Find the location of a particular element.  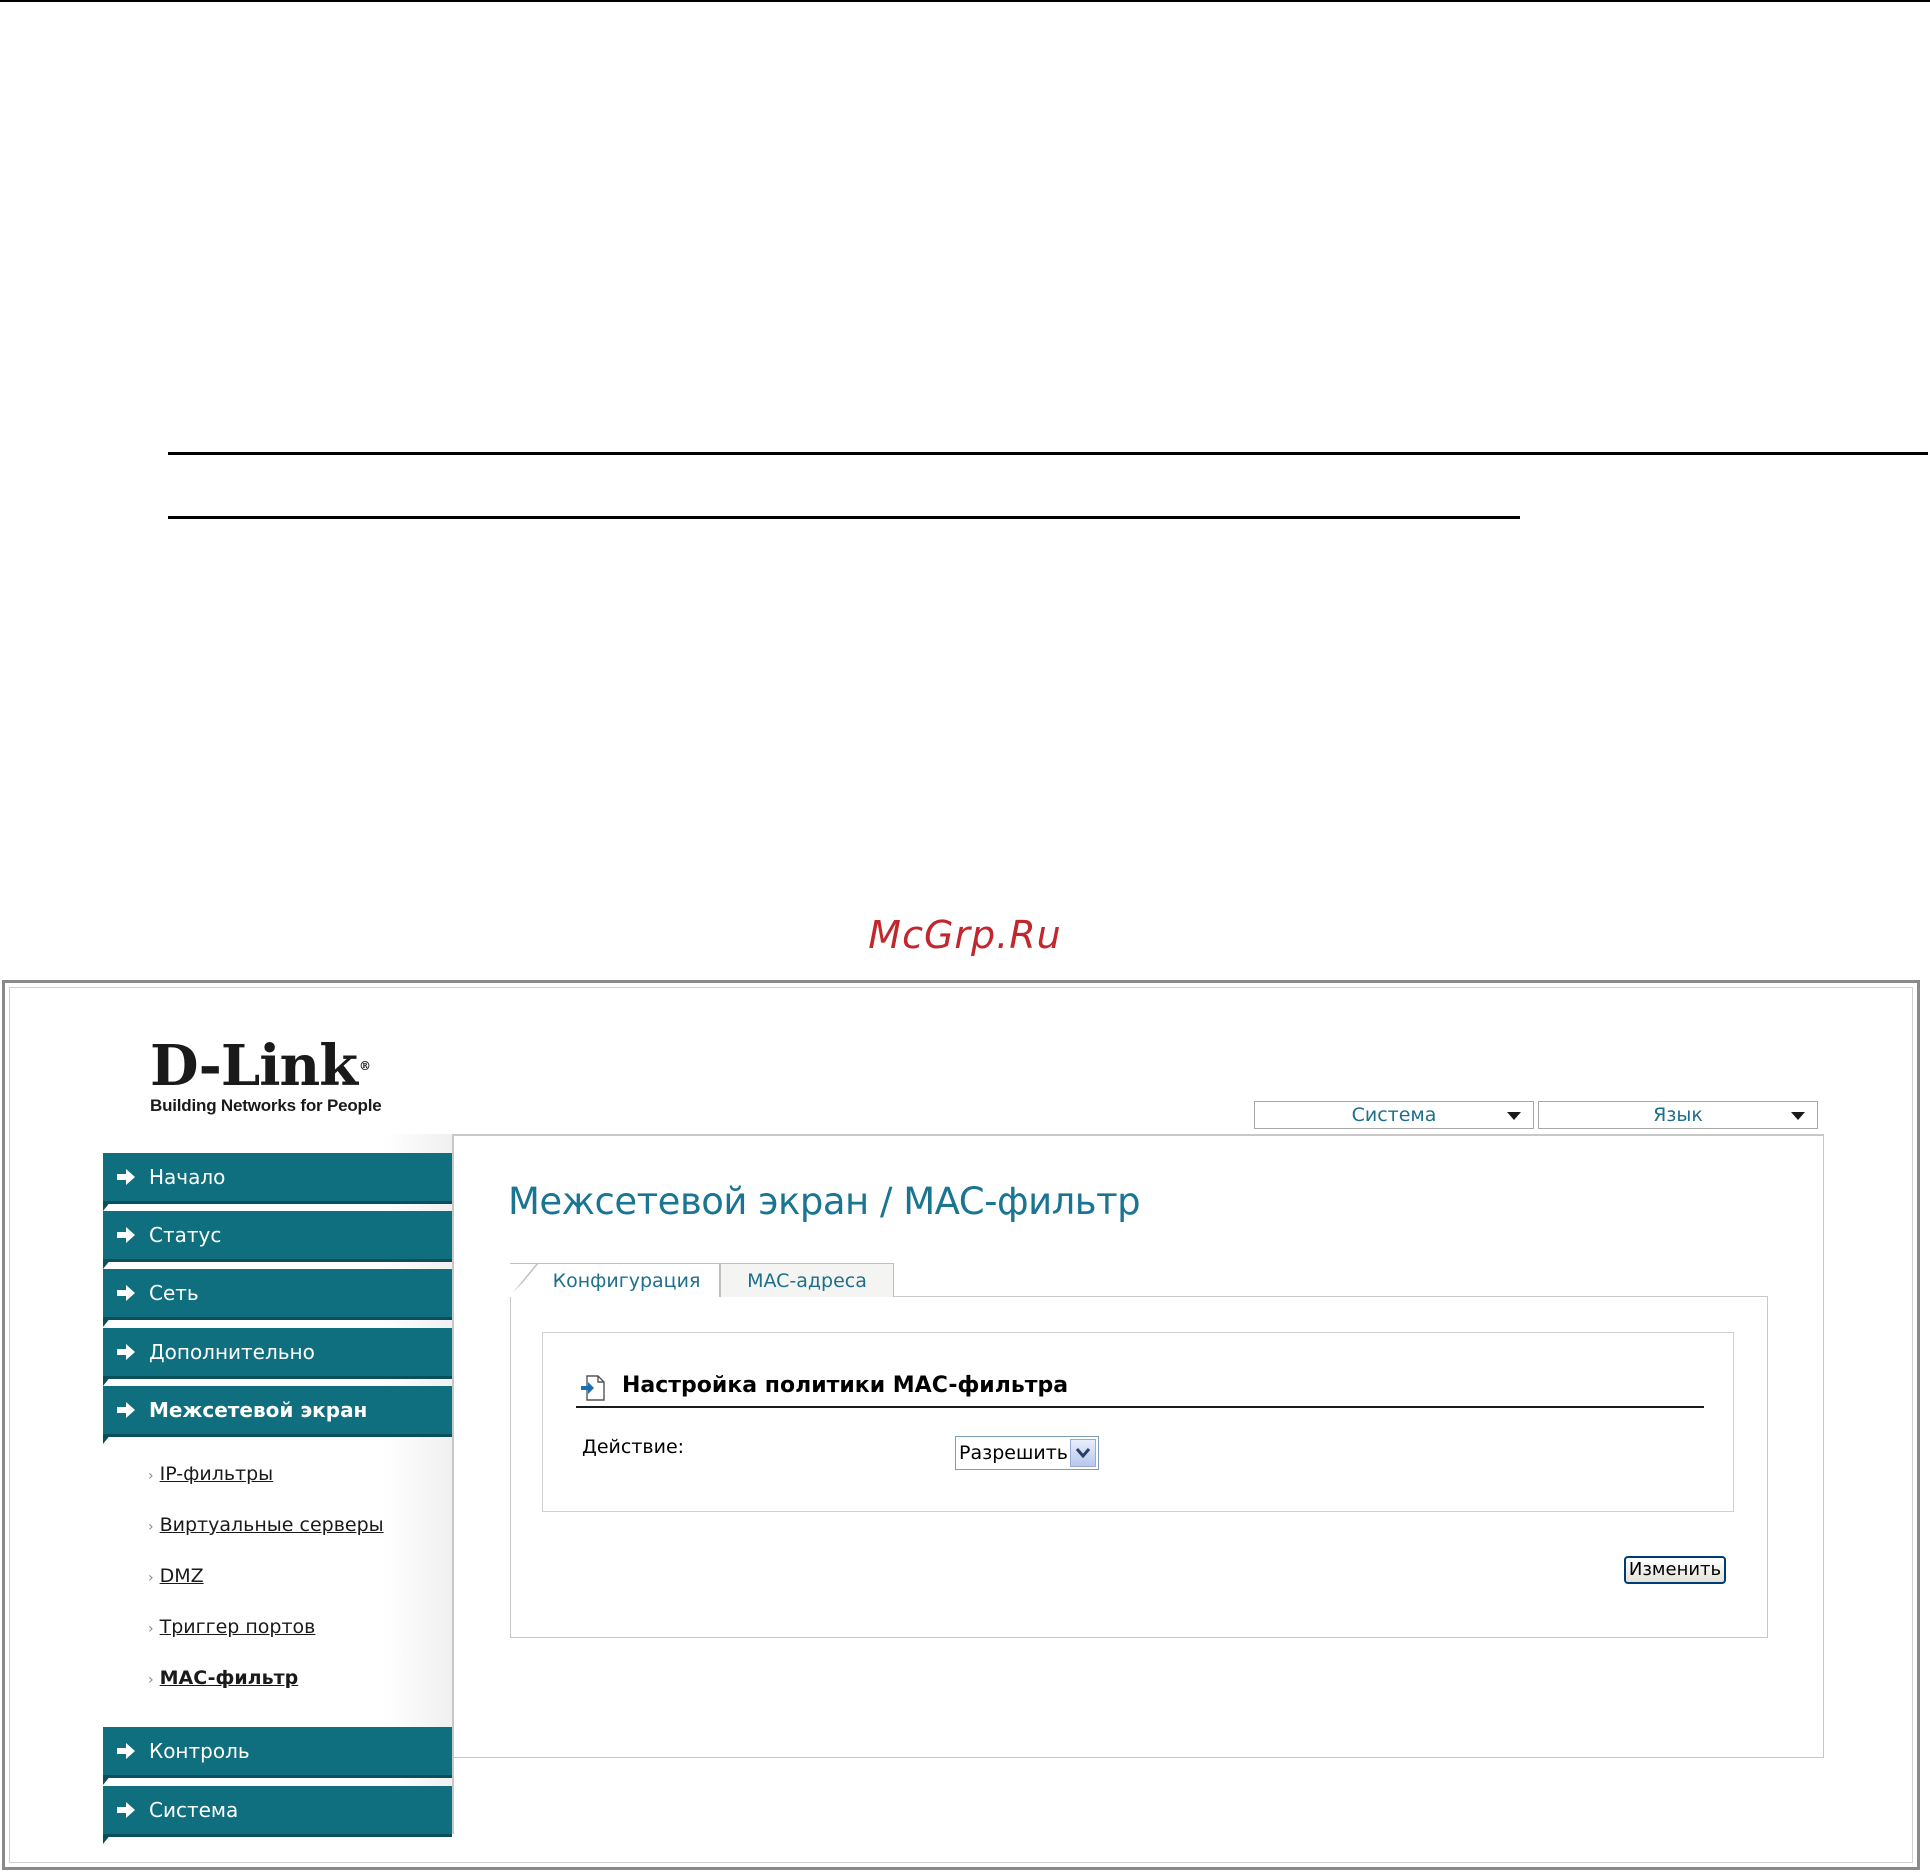

select-dropdown-button is located at coordinates (1083, 1453).